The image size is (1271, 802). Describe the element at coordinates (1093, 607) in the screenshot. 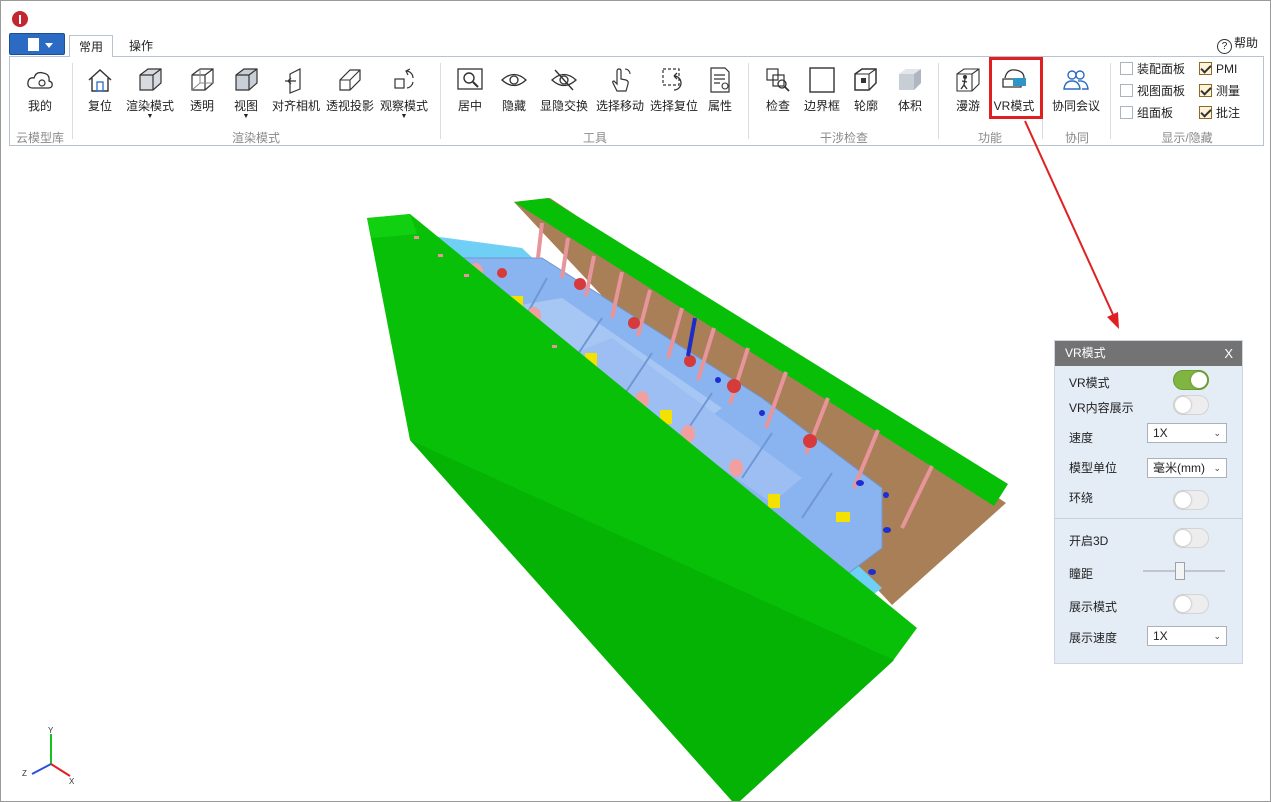

I see `display-mode-label: 展示模式` at that location.